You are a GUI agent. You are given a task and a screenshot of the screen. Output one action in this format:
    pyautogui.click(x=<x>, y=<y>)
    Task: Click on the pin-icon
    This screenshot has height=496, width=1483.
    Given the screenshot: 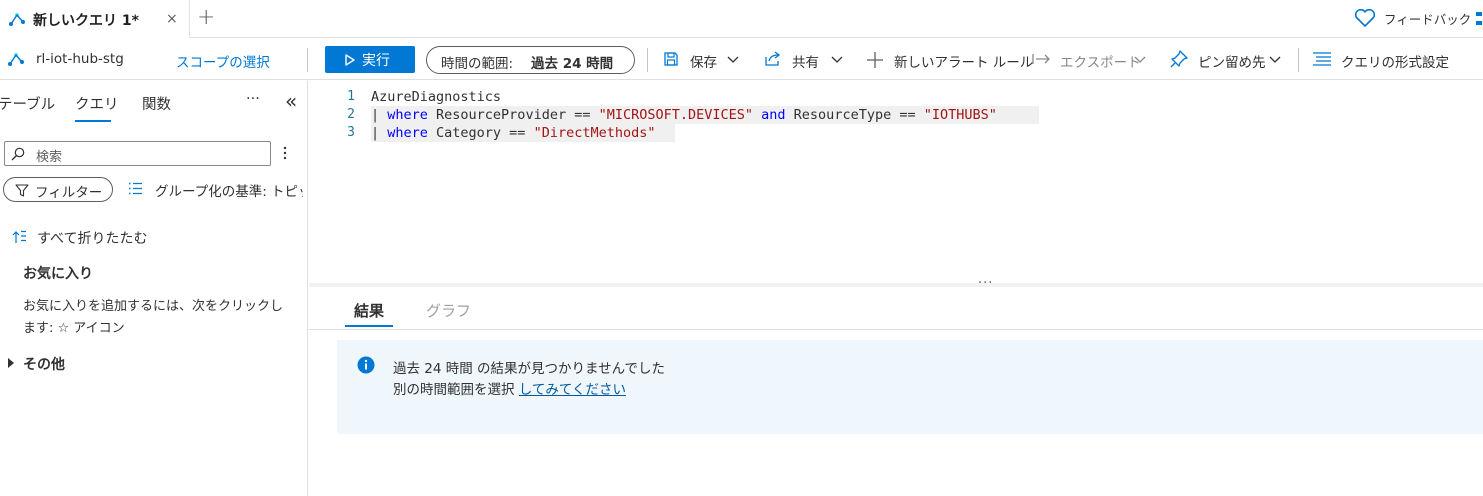 What is the action you would take?
    pyautogui.click(x=1179, y=59)
    